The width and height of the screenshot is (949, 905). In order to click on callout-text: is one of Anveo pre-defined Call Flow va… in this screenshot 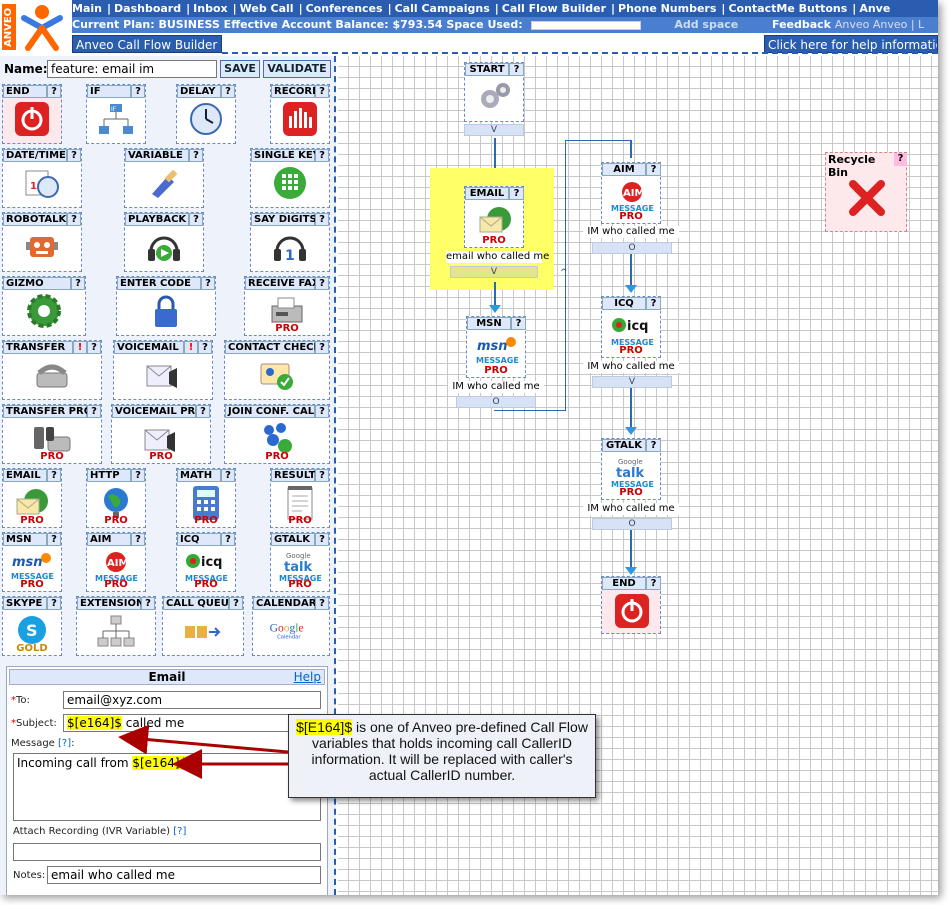, I will do `click(449, 751)`.